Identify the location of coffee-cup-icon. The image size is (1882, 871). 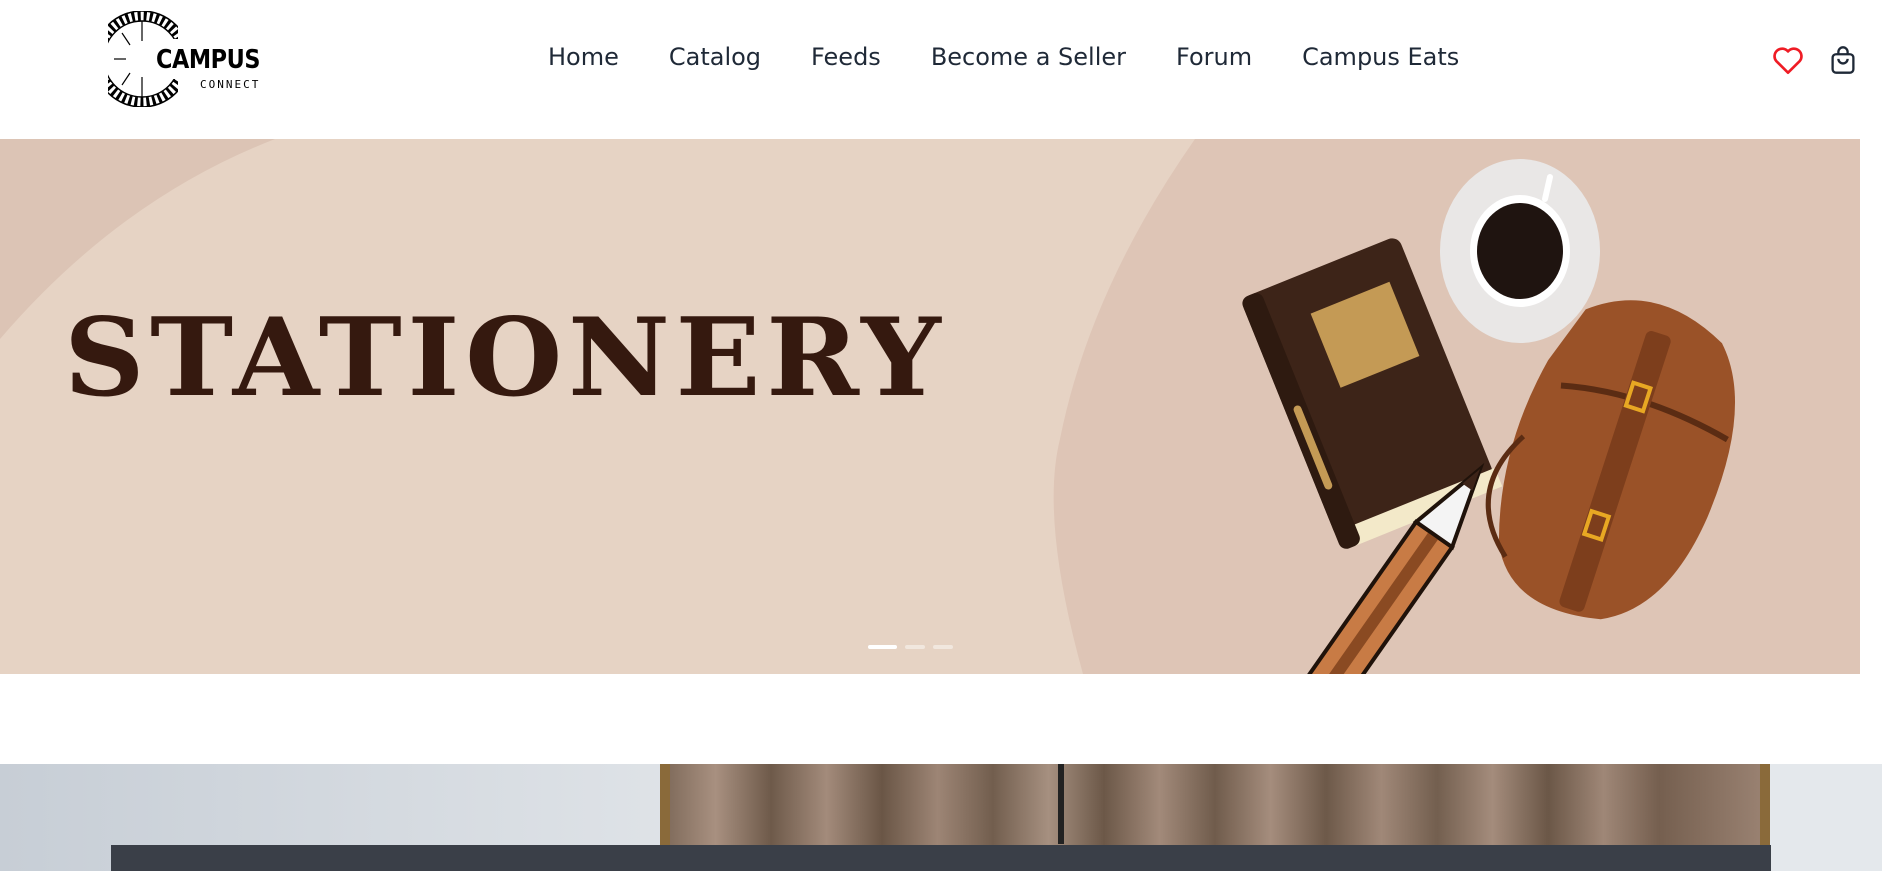
(1520, 251).